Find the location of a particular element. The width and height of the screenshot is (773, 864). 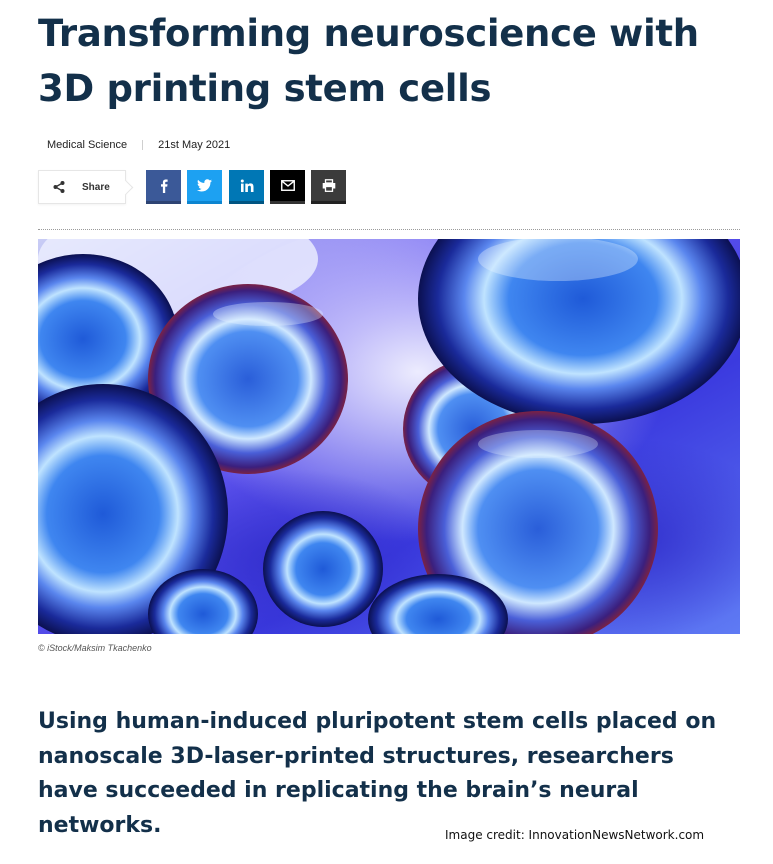

email-share-button is located at coordinates (287, 187).